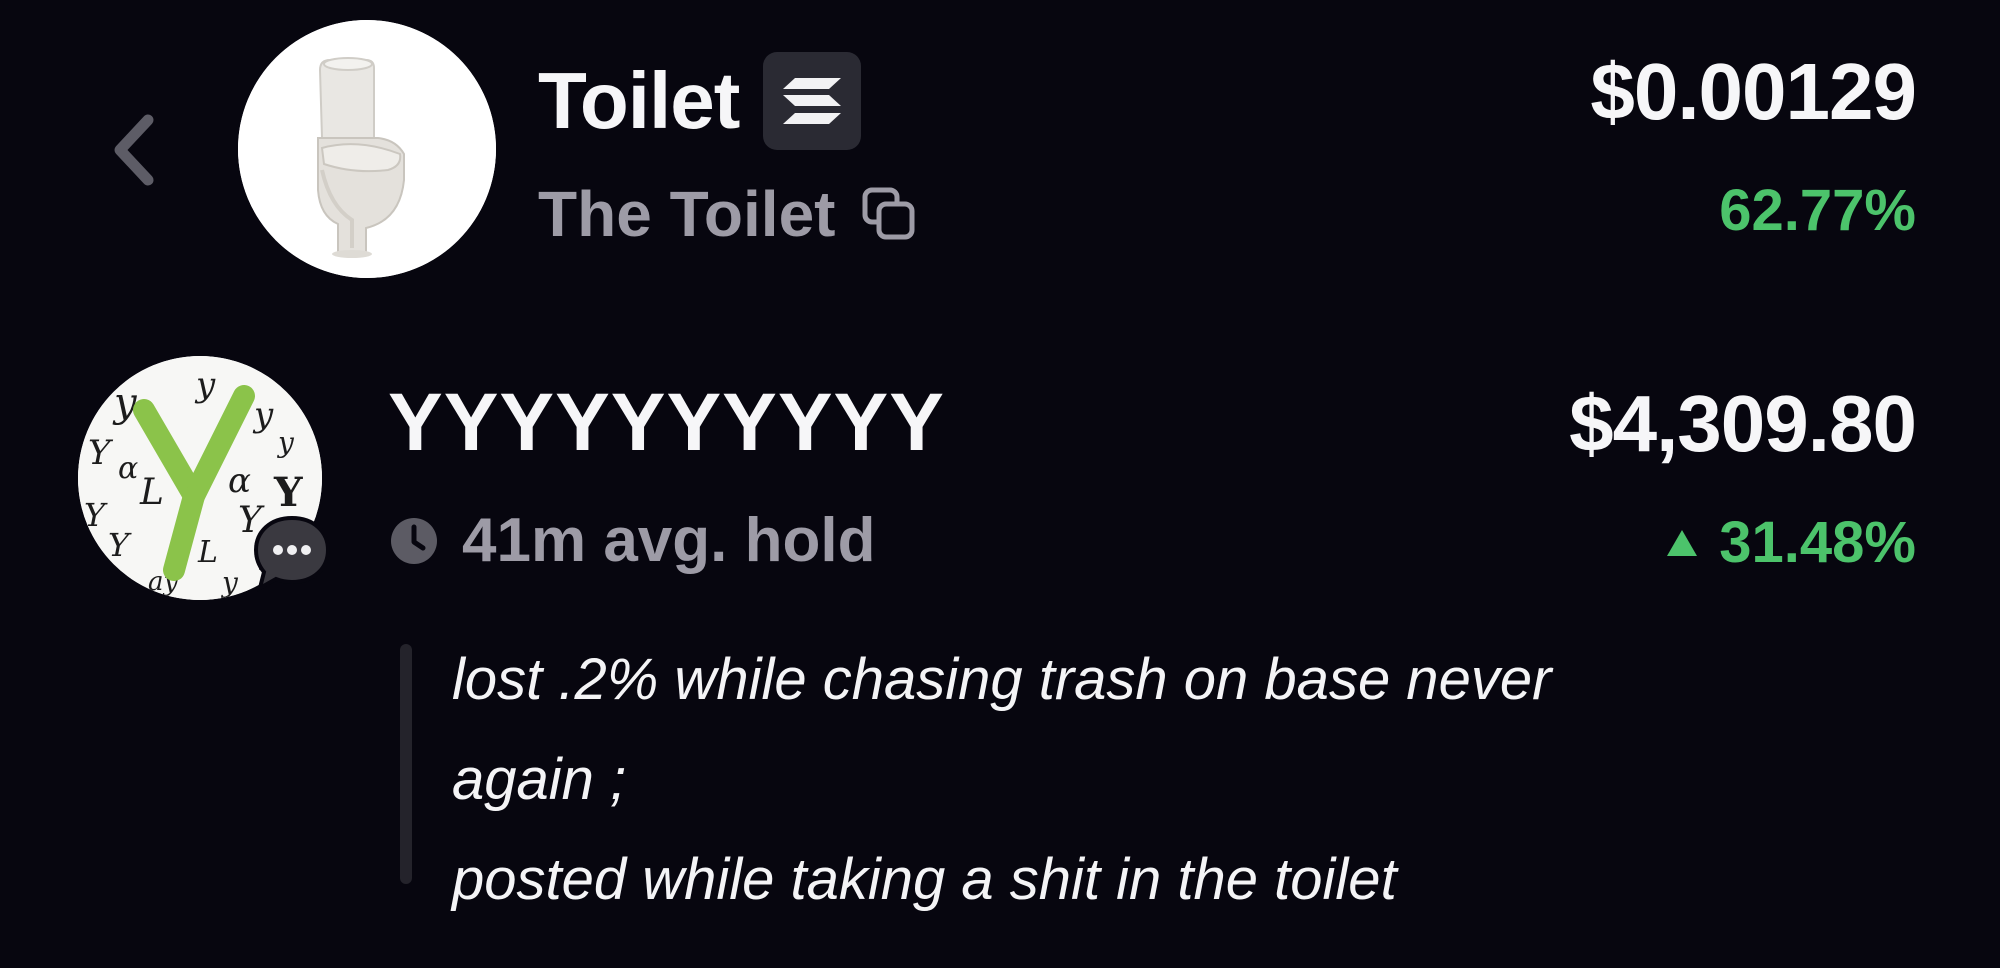 The width and height of the screenshot is (2000, 968). Describe the element at coordinates (924, 879) in the screenshot. I see `comment-line-3: posted while taking a shit in the toilet` at that location.